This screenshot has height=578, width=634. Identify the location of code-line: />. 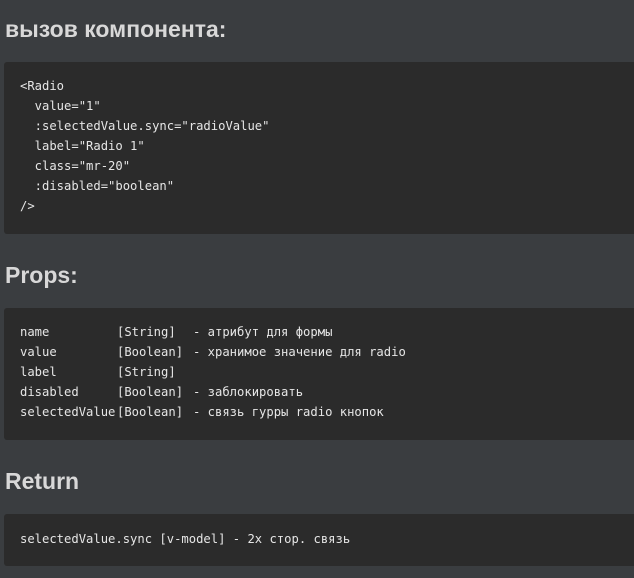
(27, 206).